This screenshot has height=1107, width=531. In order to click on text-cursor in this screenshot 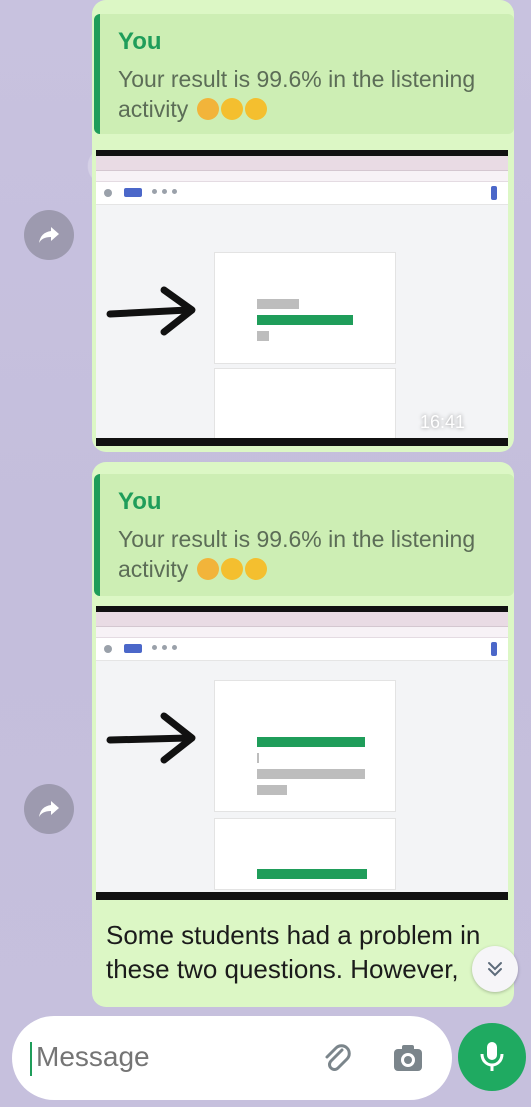, I will do `click(31, 1059)`.